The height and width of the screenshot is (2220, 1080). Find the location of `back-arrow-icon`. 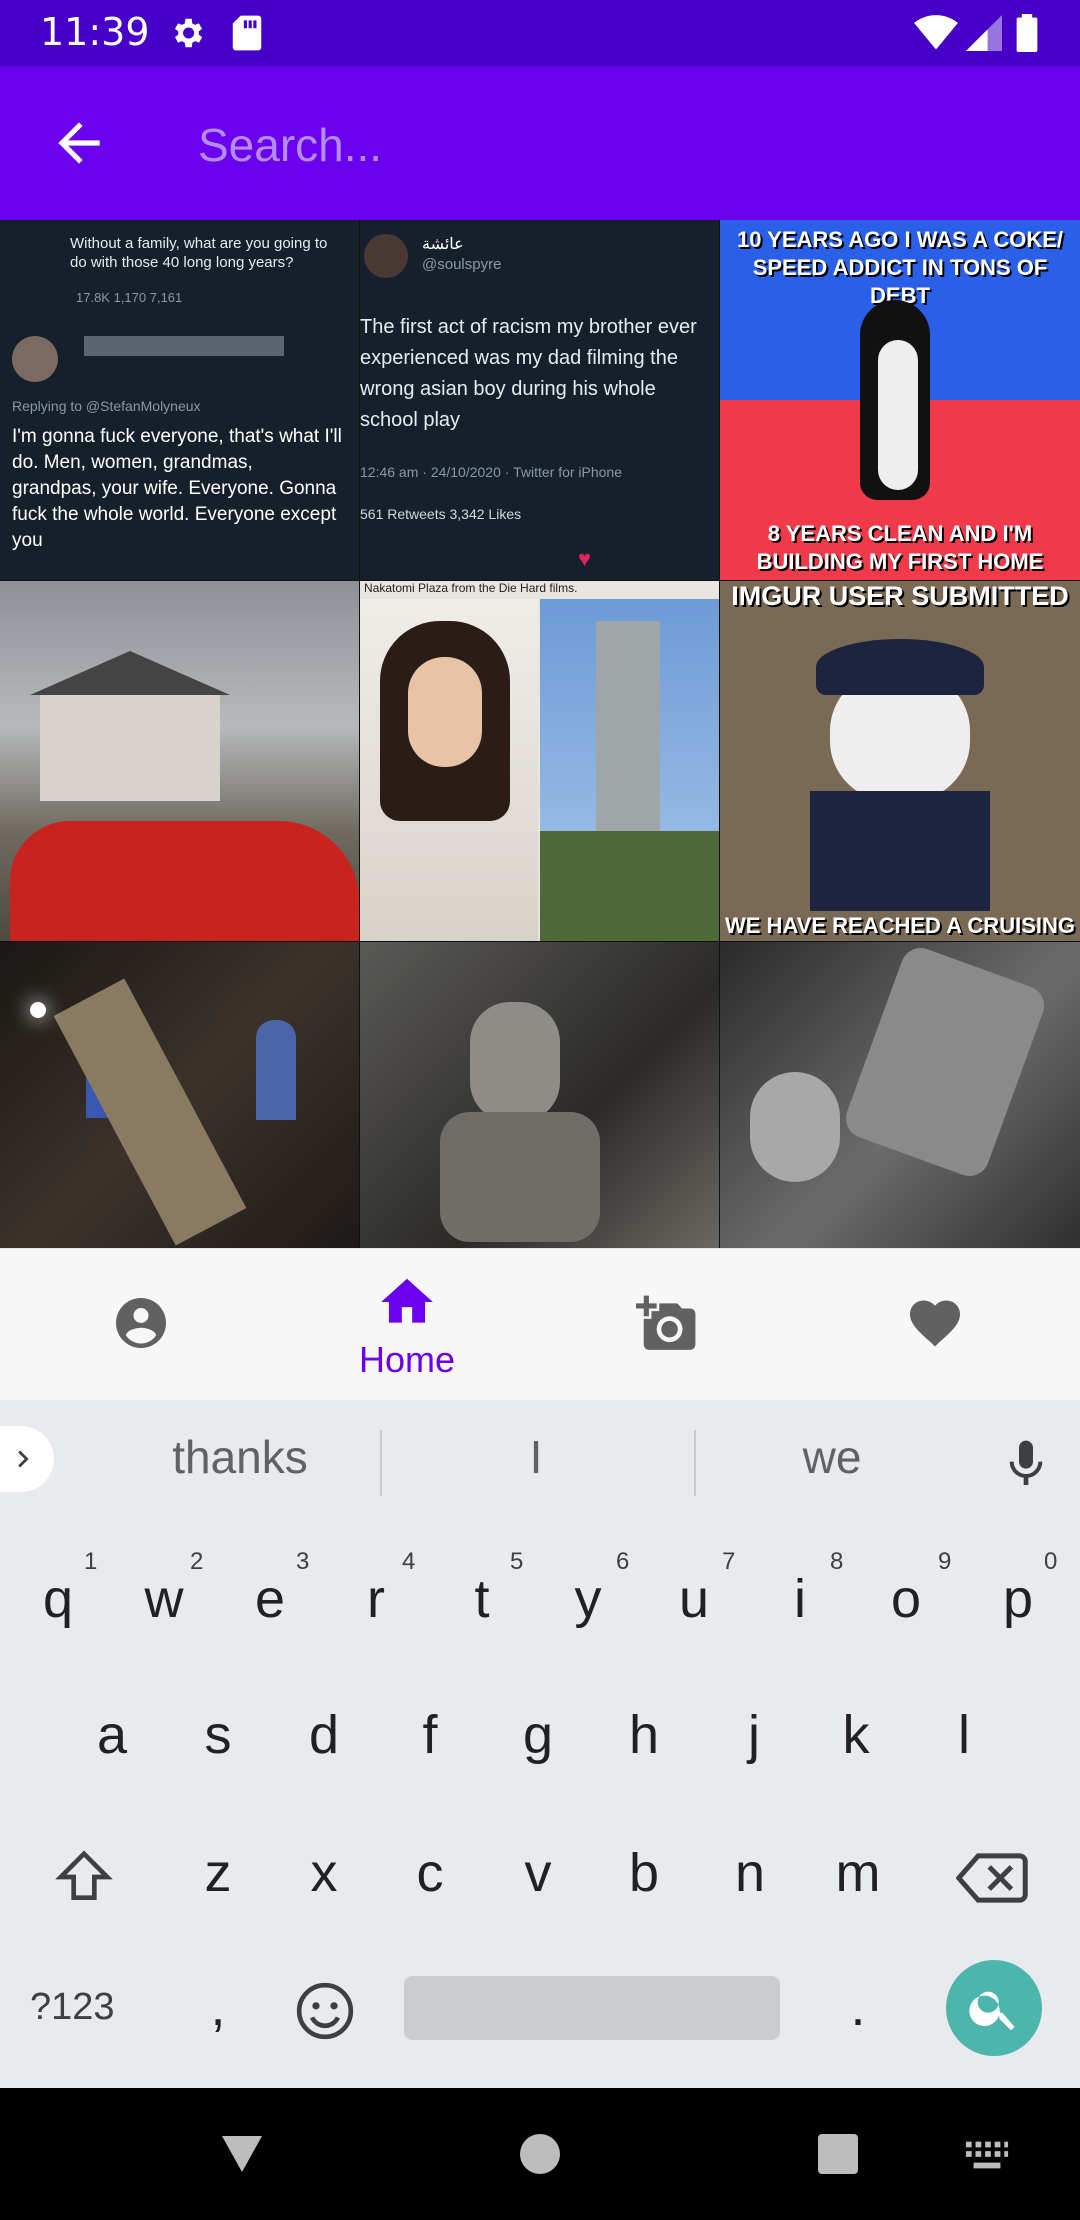

back-arrow-icon is located at coordinates (79, 143).